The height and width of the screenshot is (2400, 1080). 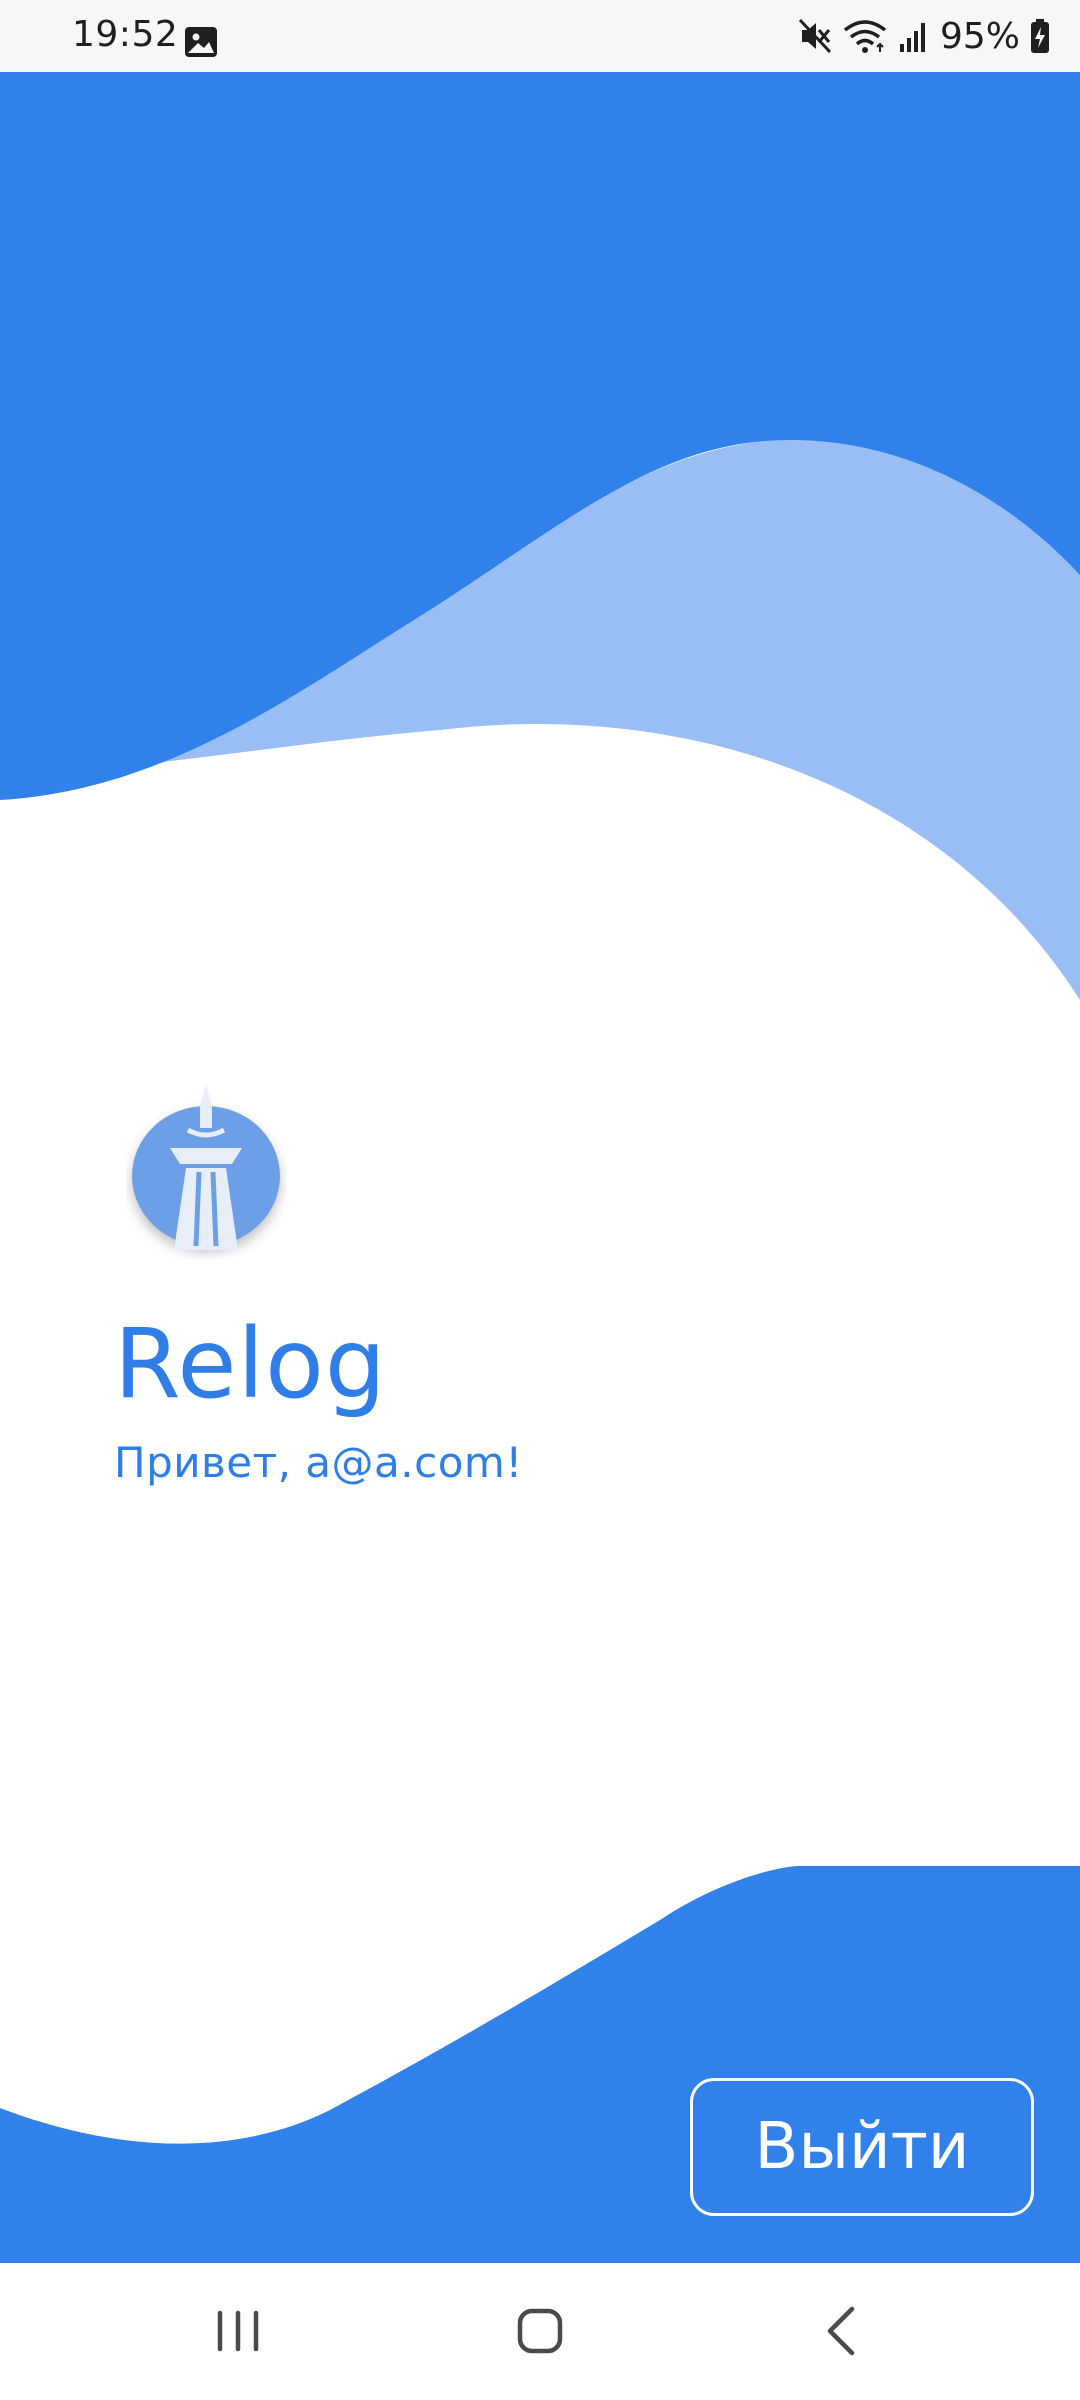 What do you see at coordinates (842, 2331) in the screenshot?
I see `back-icon` at bounding box center [842, 2331].